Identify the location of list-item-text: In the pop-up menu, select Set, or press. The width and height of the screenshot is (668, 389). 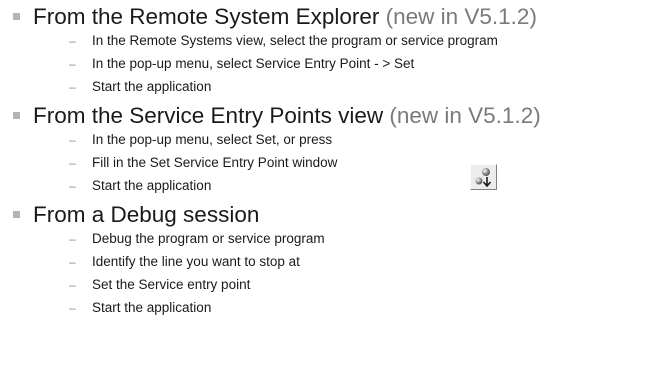
(212, 139).